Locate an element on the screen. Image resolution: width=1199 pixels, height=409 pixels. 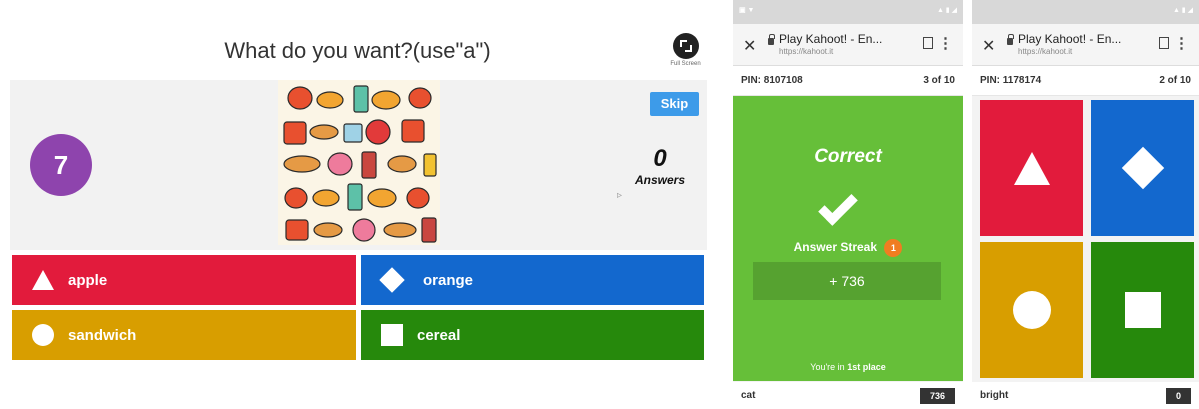
checkmark-icon is located at coordinates (838, 206).